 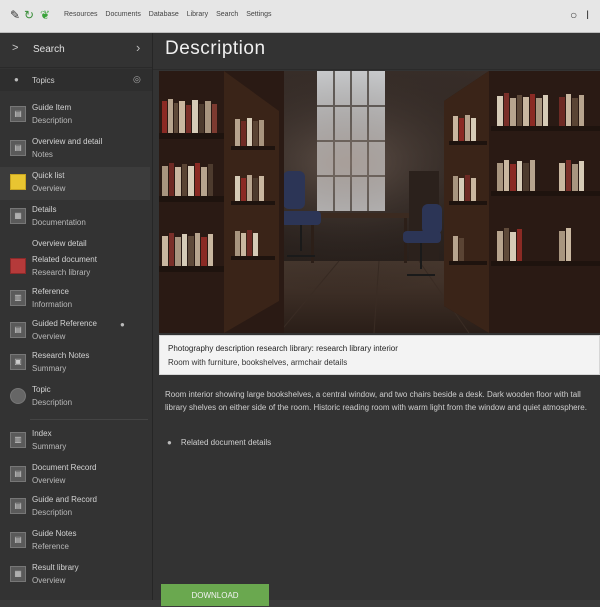 What do you see at coordinates (587, 15) in the screenshot?
I see `info-icon: ǀ` at bounding box center [587, 15].